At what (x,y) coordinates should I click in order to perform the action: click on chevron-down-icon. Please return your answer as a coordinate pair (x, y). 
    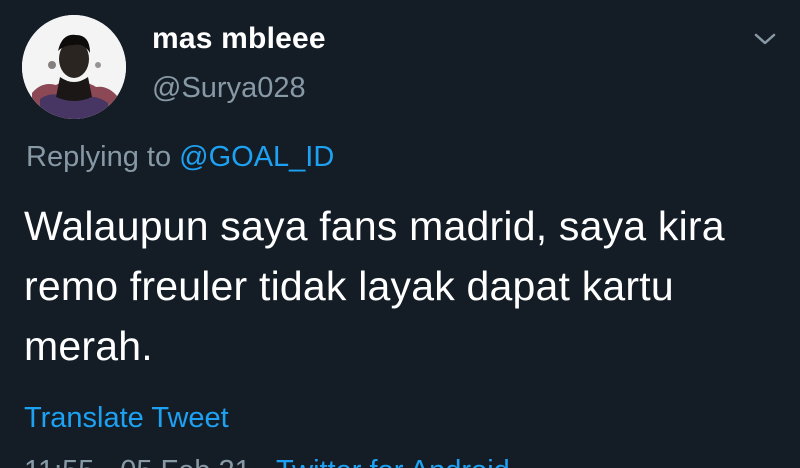
    Looking at the image, I should click on (765, 39).